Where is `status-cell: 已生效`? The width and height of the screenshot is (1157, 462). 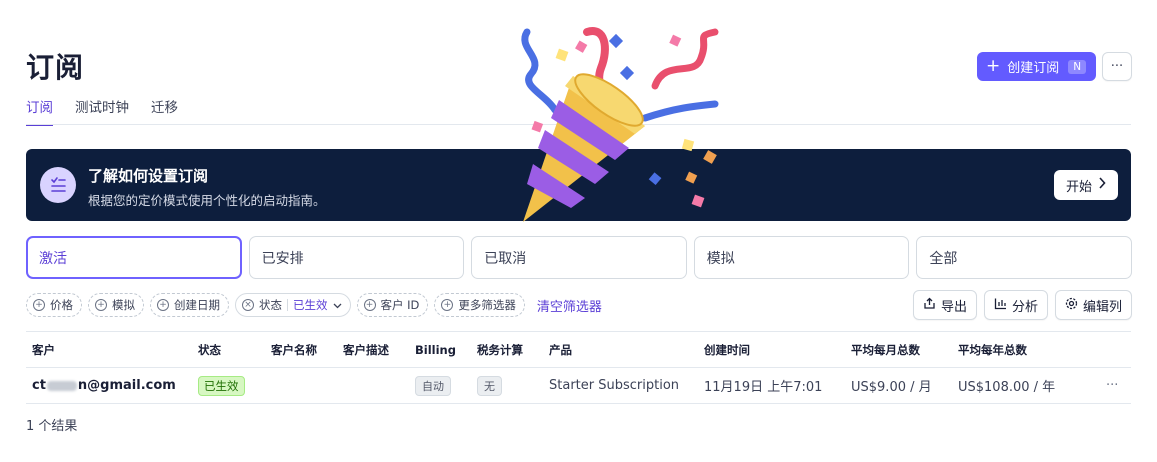
status-cell: 已生效 is located at coordinates (221, 385).